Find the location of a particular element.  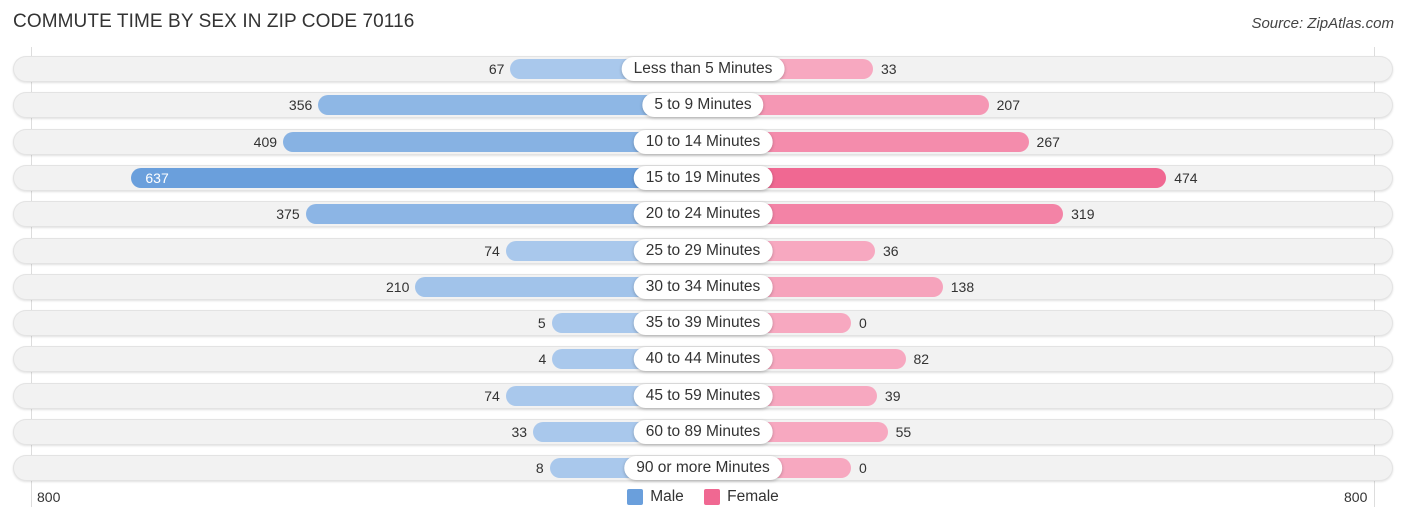

category-label: 60 to 89 Minutes is located at coordinates (703, 432).